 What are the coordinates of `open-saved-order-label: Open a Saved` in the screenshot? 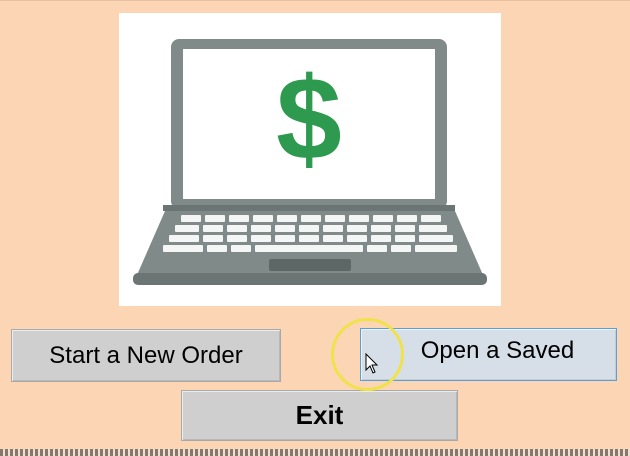 It's located at (497, 350).